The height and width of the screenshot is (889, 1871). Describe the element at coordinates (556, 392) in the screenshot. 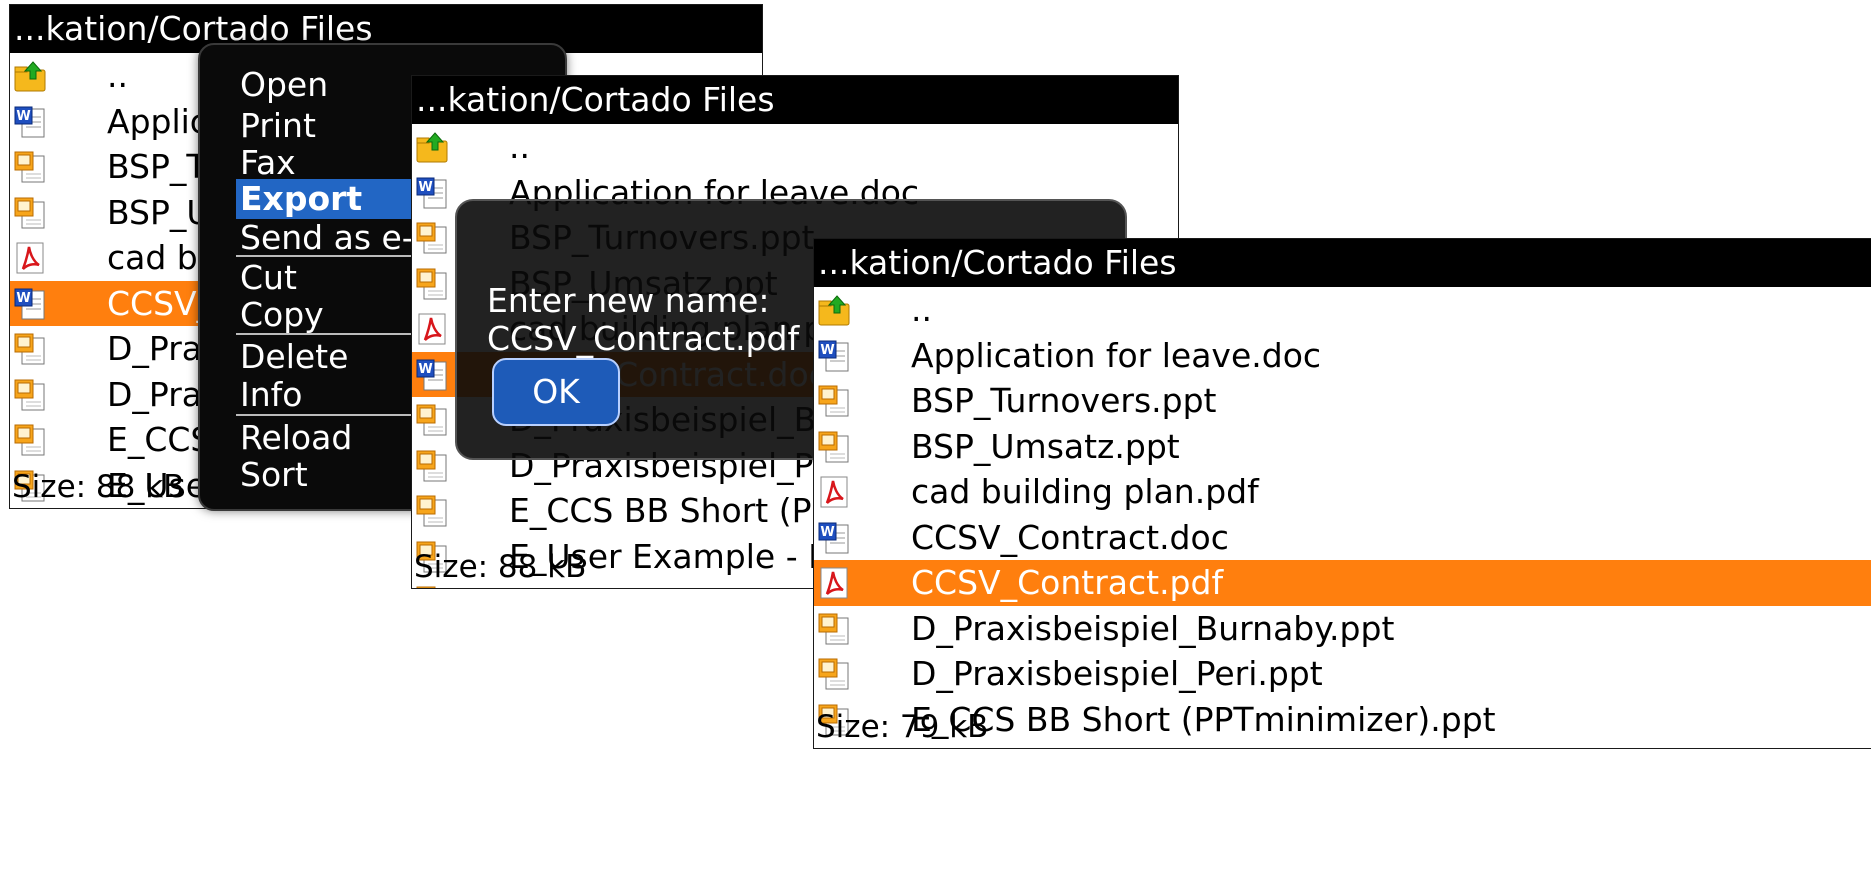

I see `ok-button: OK` at that location.